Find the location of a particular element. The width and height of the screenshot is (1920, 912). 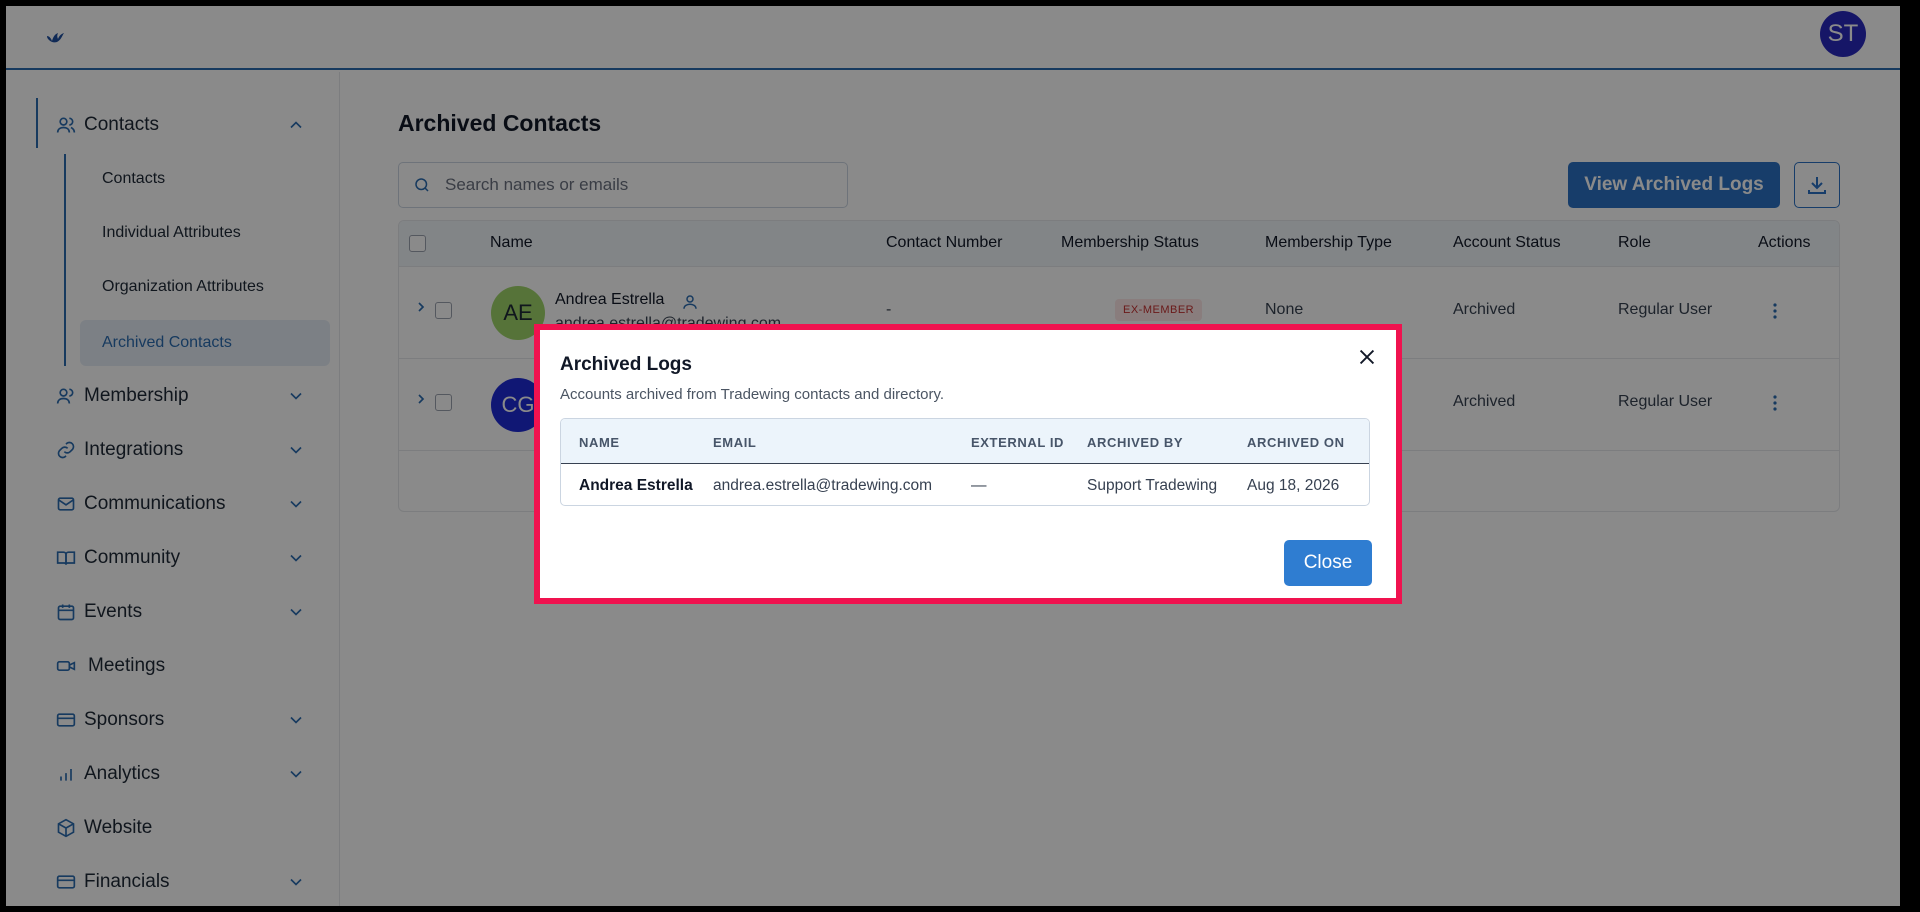

column-header: NAME is located at coordinates (599, 442).